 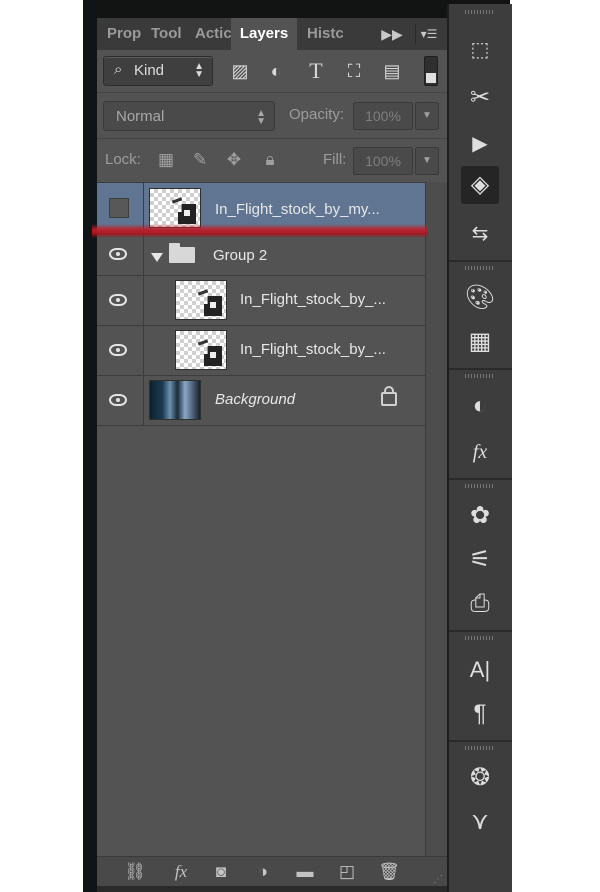 What do you see at coordinates (157, 257) in the screenshot?
I see `disclosure-triangle-icon` at bounding box center [157, 257].